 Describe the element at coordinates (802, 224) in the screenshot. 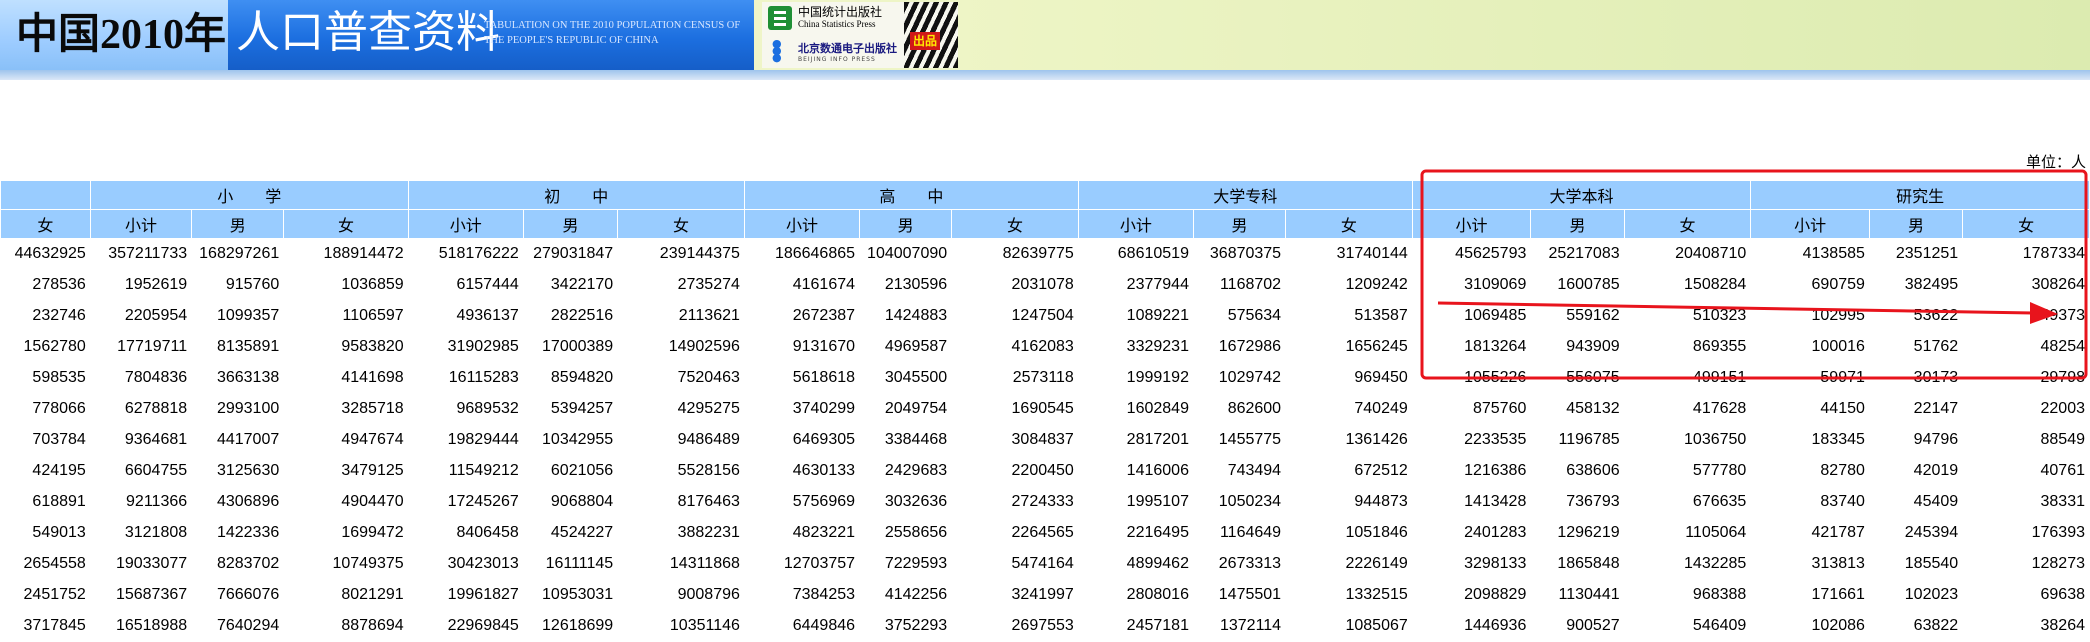

I see `sub-header-cell: 小计` at that location.